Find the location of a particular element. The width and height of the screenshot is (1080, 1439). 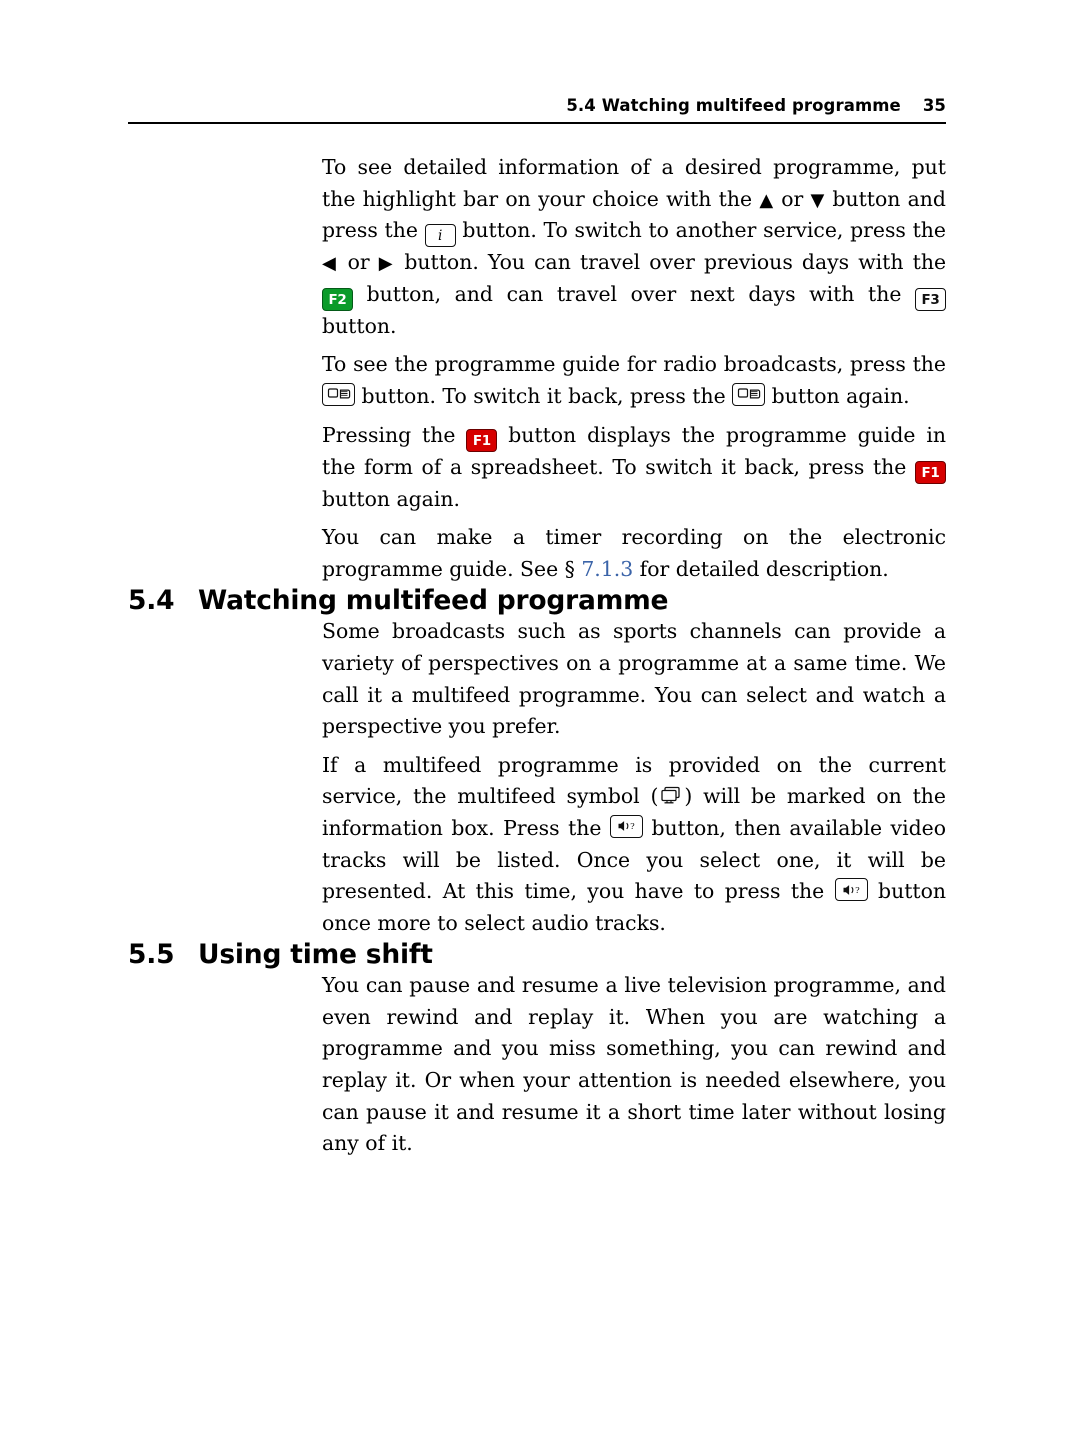

f3-key-icon: F3 is located at coordinates (930, 299).